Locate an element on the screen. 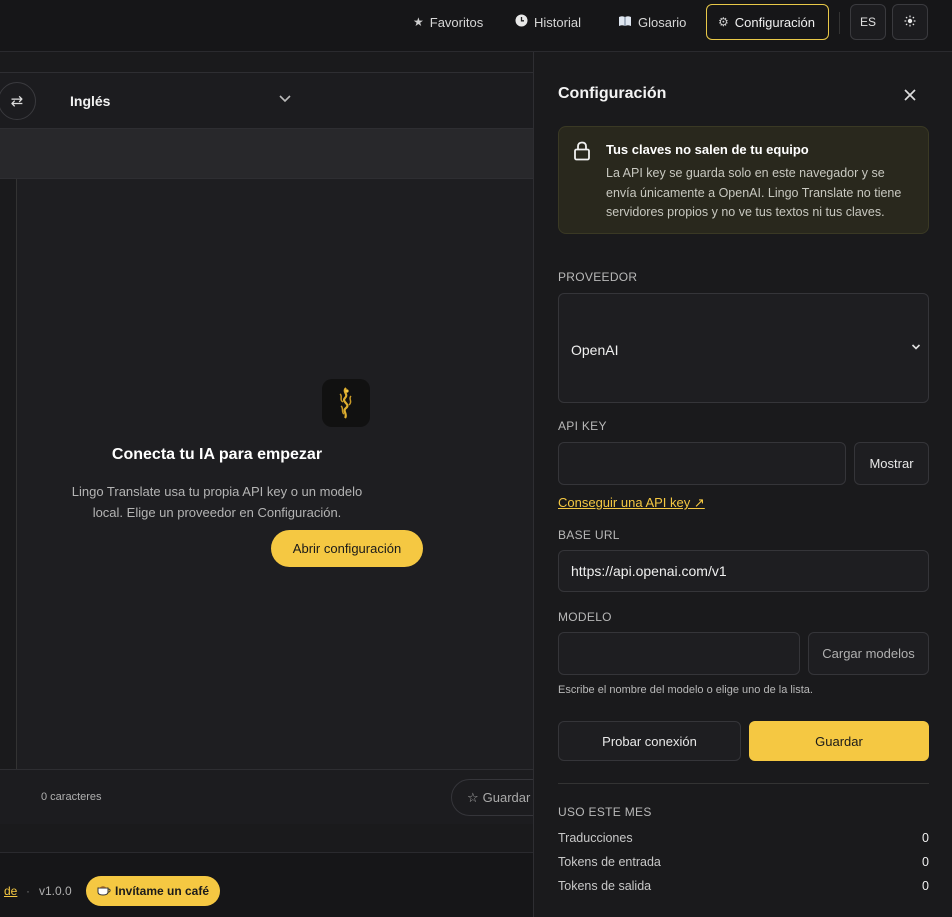 The height and width of the screenshot is (917, 952). theme-toggle-button is located at coordinates (910, 22).